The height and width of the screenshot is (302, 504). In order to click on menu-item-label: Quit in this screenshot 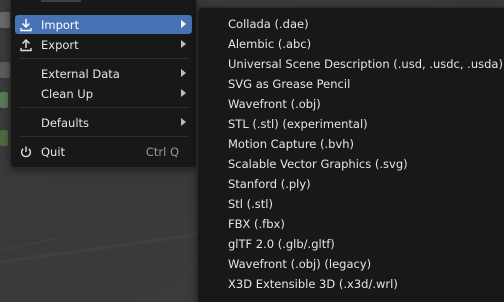, I will do `click(53, 152)`.